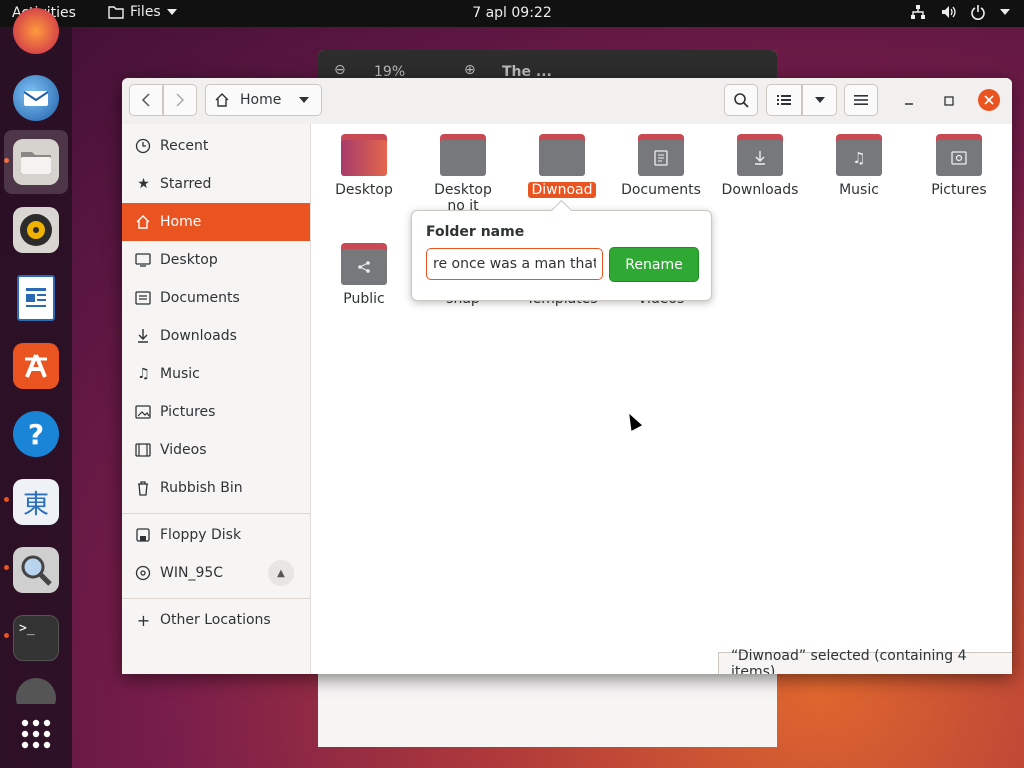  Describe the element at coordinates (960, 12) in the screenshot. I see `system-status-area` at that location.